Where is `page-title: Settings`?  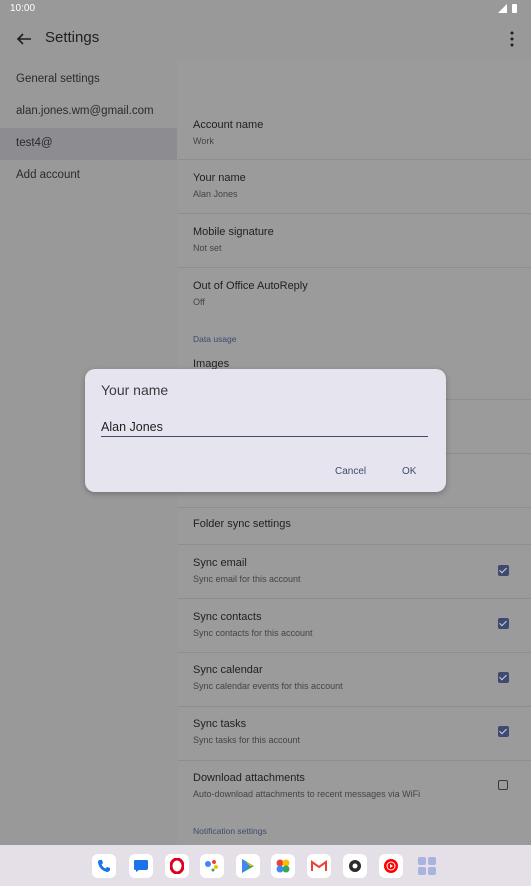 page-title: Settings is located at coordinates (72, 37).